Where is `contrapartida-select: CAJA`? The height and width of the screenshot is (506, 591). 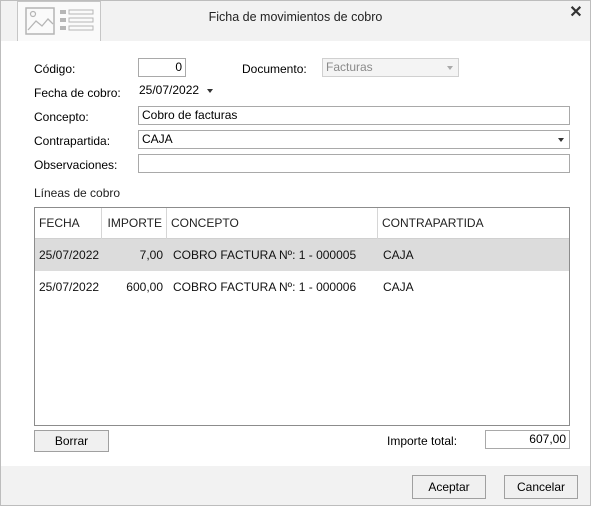
contrapartida-select: CAJA is located at coordinates (354, 139).